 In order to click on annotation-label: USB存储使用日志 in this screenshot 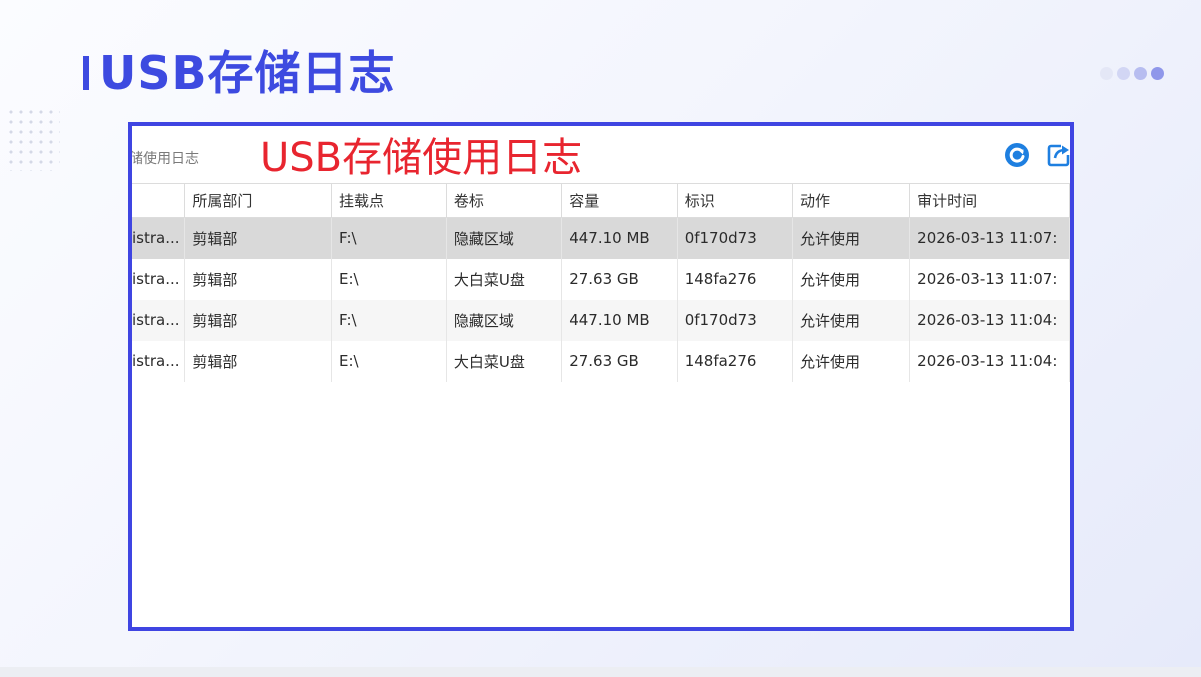, I will do `click(421, 158)`.